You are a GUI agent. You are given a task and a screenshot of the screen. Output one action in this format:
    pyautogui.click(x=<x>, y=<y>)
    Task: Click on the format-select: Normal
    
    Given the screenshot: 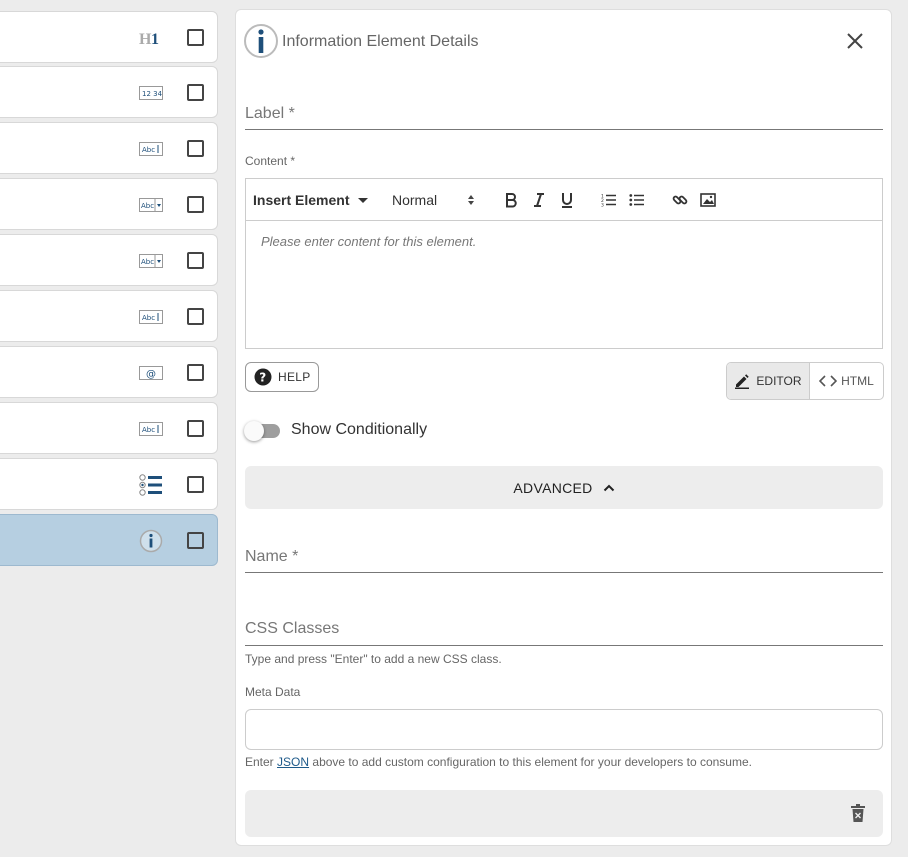 What is the action you would take?
    pyautogui.click(x=433, y=200)
    